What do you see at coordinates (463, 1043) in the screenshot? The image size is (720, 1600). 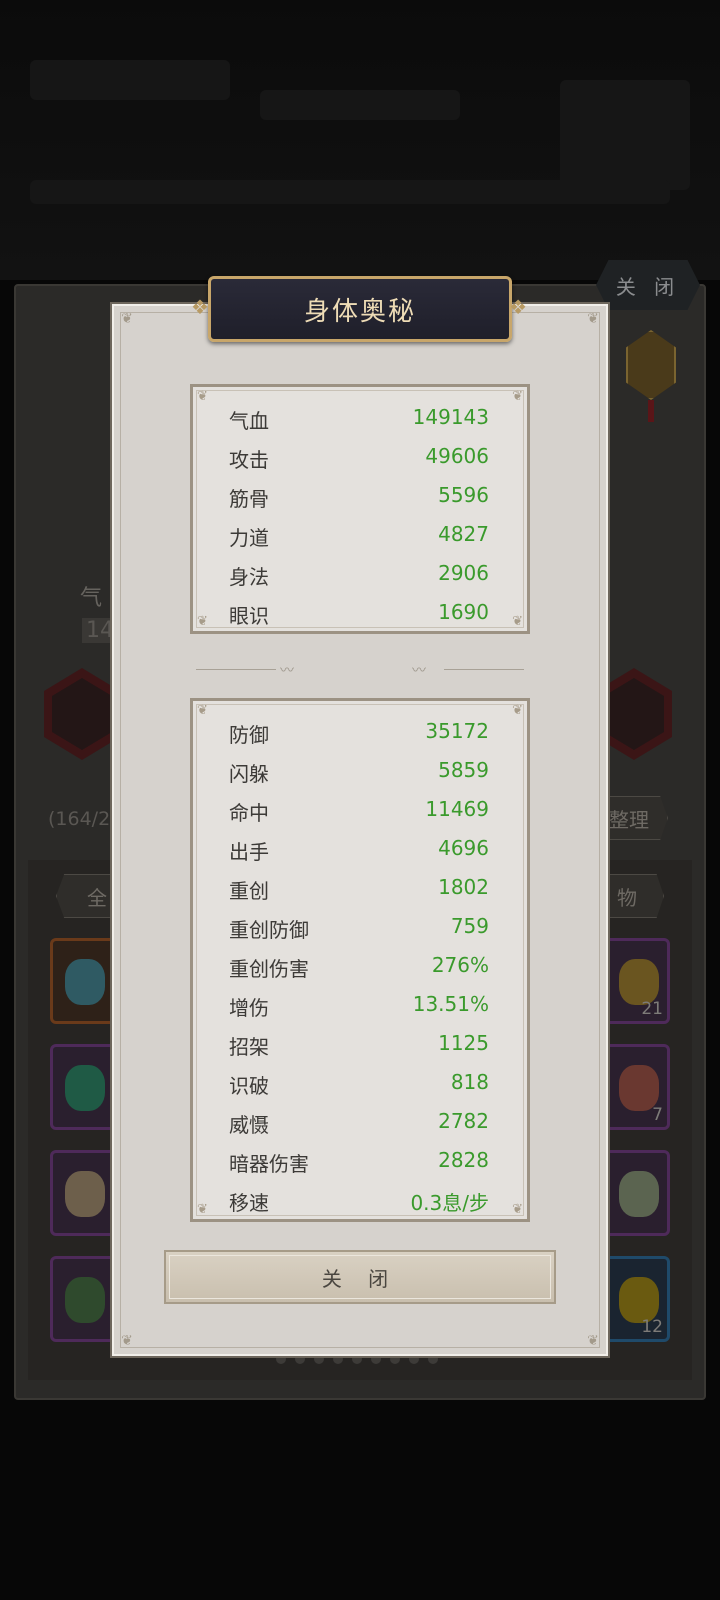 I see `stat-value: 1125` at bounding box center [463, 1043].